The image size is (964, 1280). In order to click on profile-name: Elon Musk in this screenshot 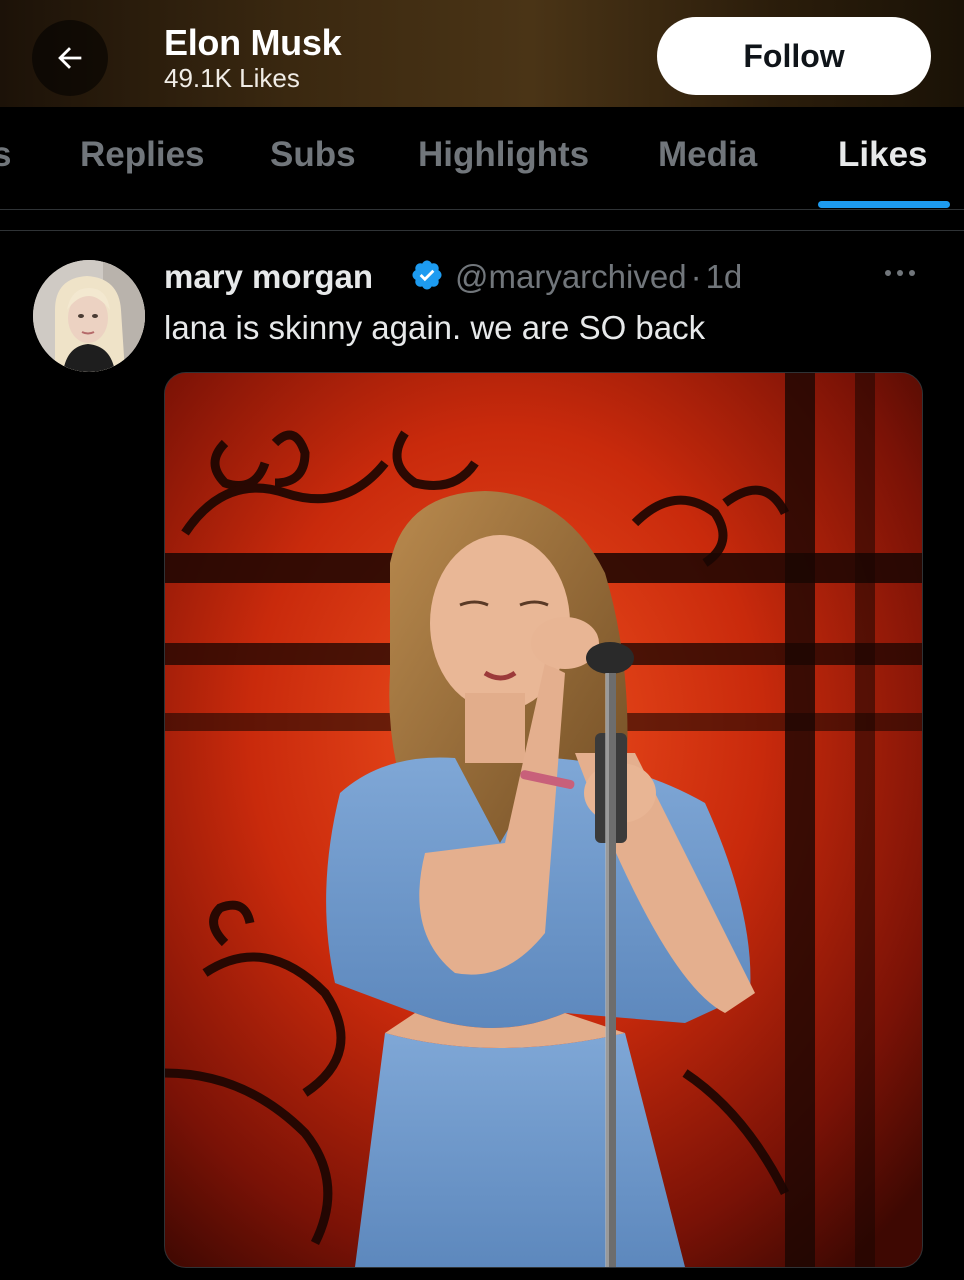, I will do `click(253, 42)`.